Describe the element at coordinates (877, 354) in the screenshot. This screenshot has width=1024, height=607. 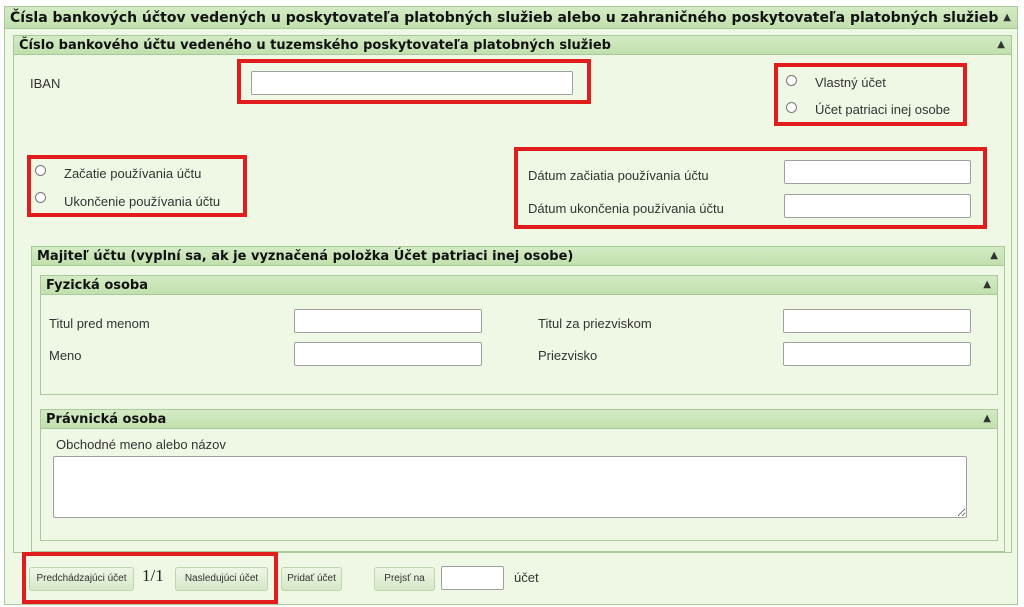
I see `last-name-input` at that location.